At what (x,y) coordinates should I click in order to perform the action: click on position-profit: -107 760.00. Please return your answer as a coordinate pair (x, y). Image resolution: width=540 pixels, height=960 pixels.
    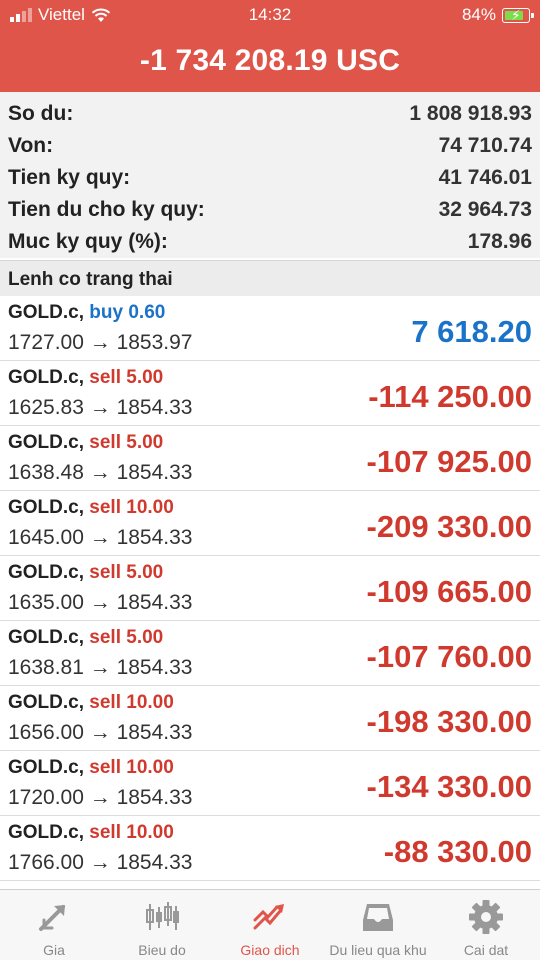
    Looking at the image, I should click on (449, 656).